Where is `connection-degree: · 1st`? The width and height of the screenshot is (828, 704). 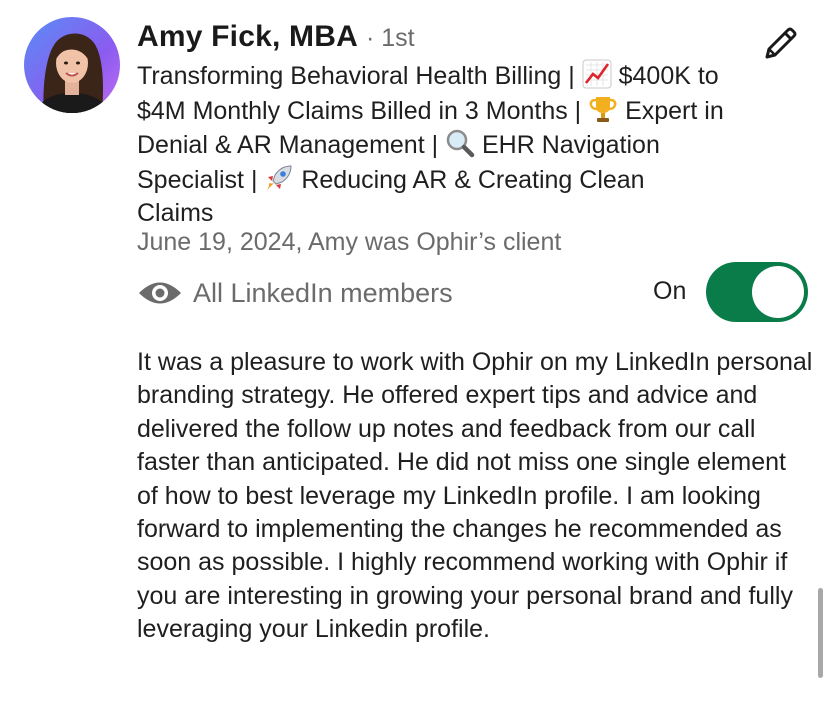
connection-degree: · 1st is located at coordinates (390, 38).